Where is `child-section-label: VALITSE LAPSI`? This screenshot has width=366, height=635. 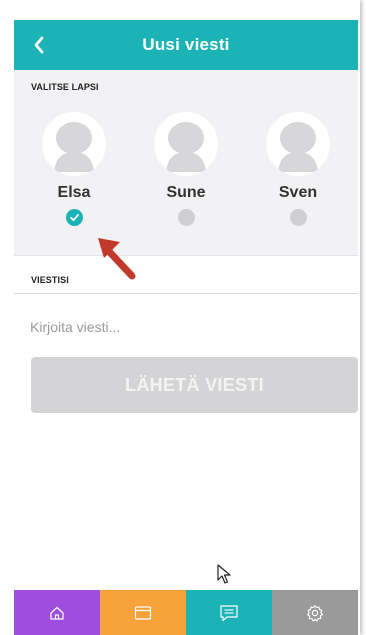 child-section-label: VALITSE LAPSI is located at coordinates (65, 87).